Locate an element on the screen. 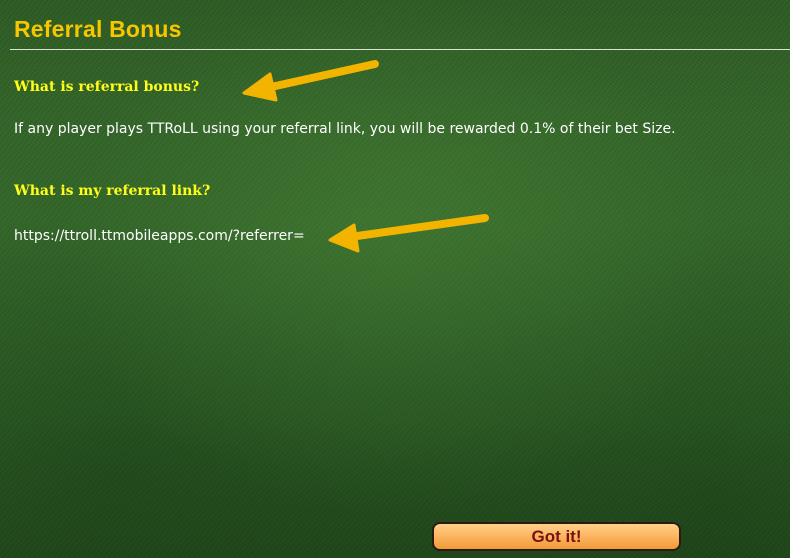 The height and width of the screenshot is (558, 790). got-it-button: Got it! is located at coordinates (556, 536).